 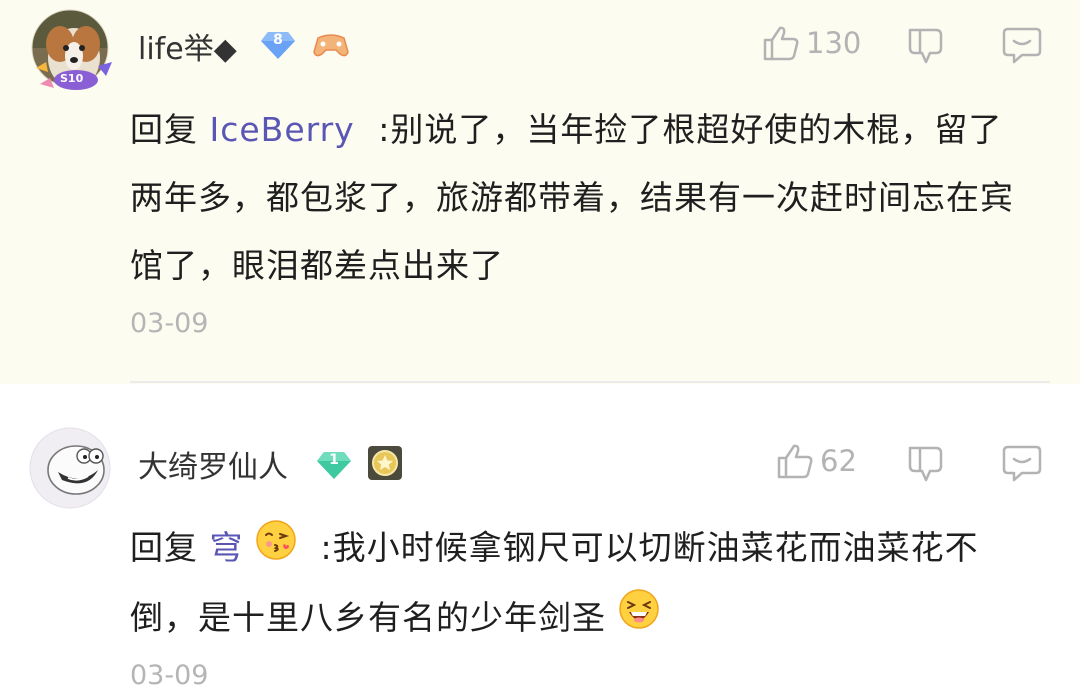 What do you see at coordinates (590, 382) in the screenshot?
I see `divider` at bounding box center [590, 382].